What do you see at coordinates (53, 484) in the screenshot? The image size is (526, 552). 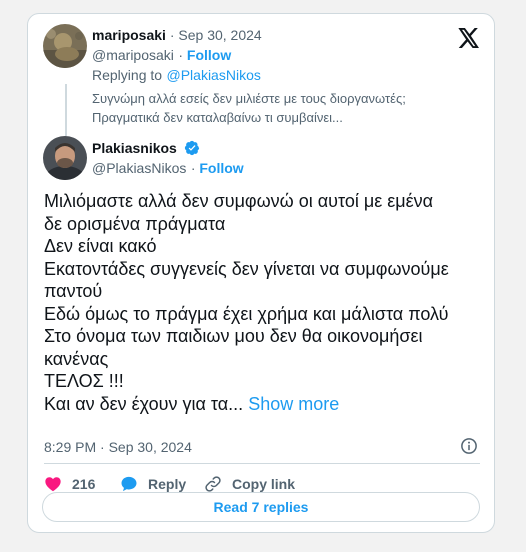 I see `heart-icon` at bounding box center [53, 484].